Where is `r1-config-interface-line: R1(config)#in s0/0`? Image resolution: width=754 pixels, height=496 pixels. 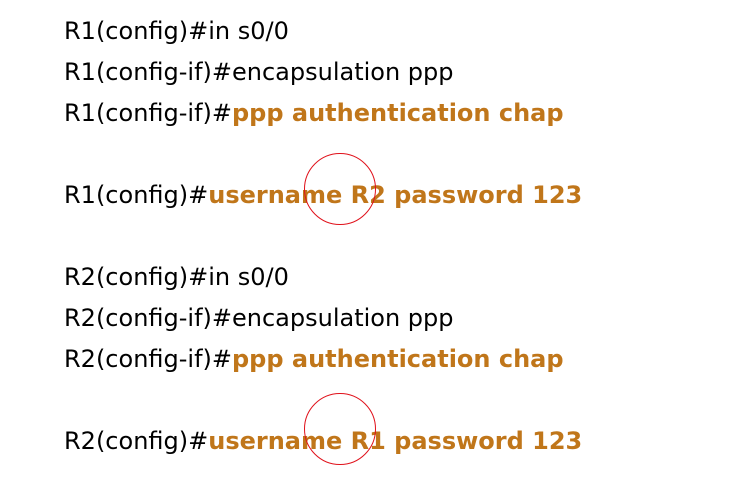
r1-config-interface-line: R1(config)#in s0/0 is located at coordinates (176, 31).